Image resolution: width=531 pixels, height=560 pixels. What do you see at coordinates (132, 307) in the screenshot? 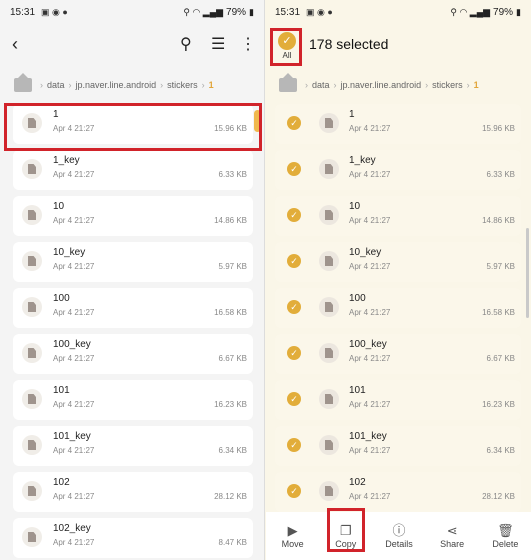
I see `list-item: 100 Apr 4 21:27 16.58 KB` at bounding box center [132, 307].